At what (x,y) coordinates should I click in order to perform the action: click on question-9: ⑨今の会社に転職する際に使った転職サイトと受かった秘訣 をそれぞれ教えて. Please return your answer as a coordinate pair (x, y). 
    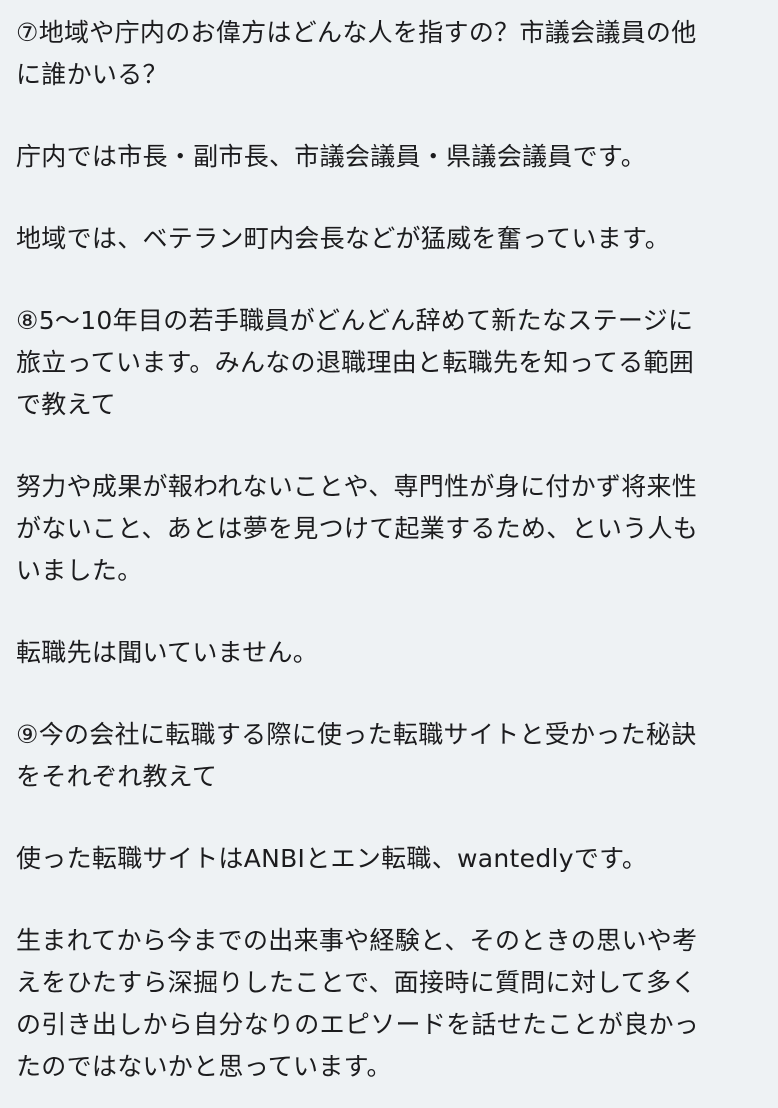
    Looking at the image, I should click on (389, 756).